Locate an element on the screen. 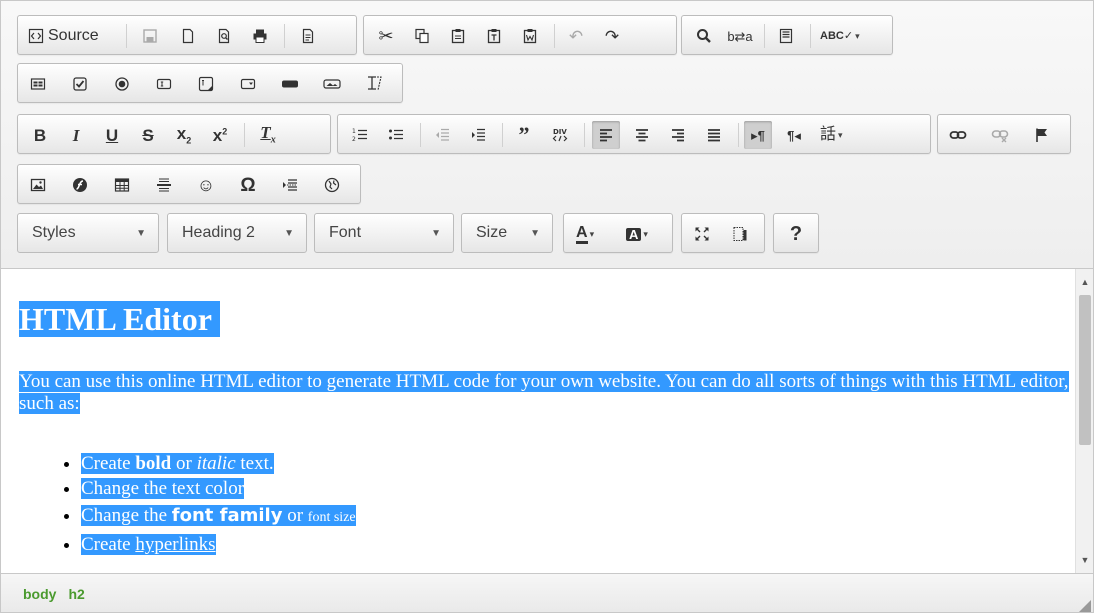 This screenshot has width=1094, height=613. blockquote-button: ” is located at coordinates (524, 135).